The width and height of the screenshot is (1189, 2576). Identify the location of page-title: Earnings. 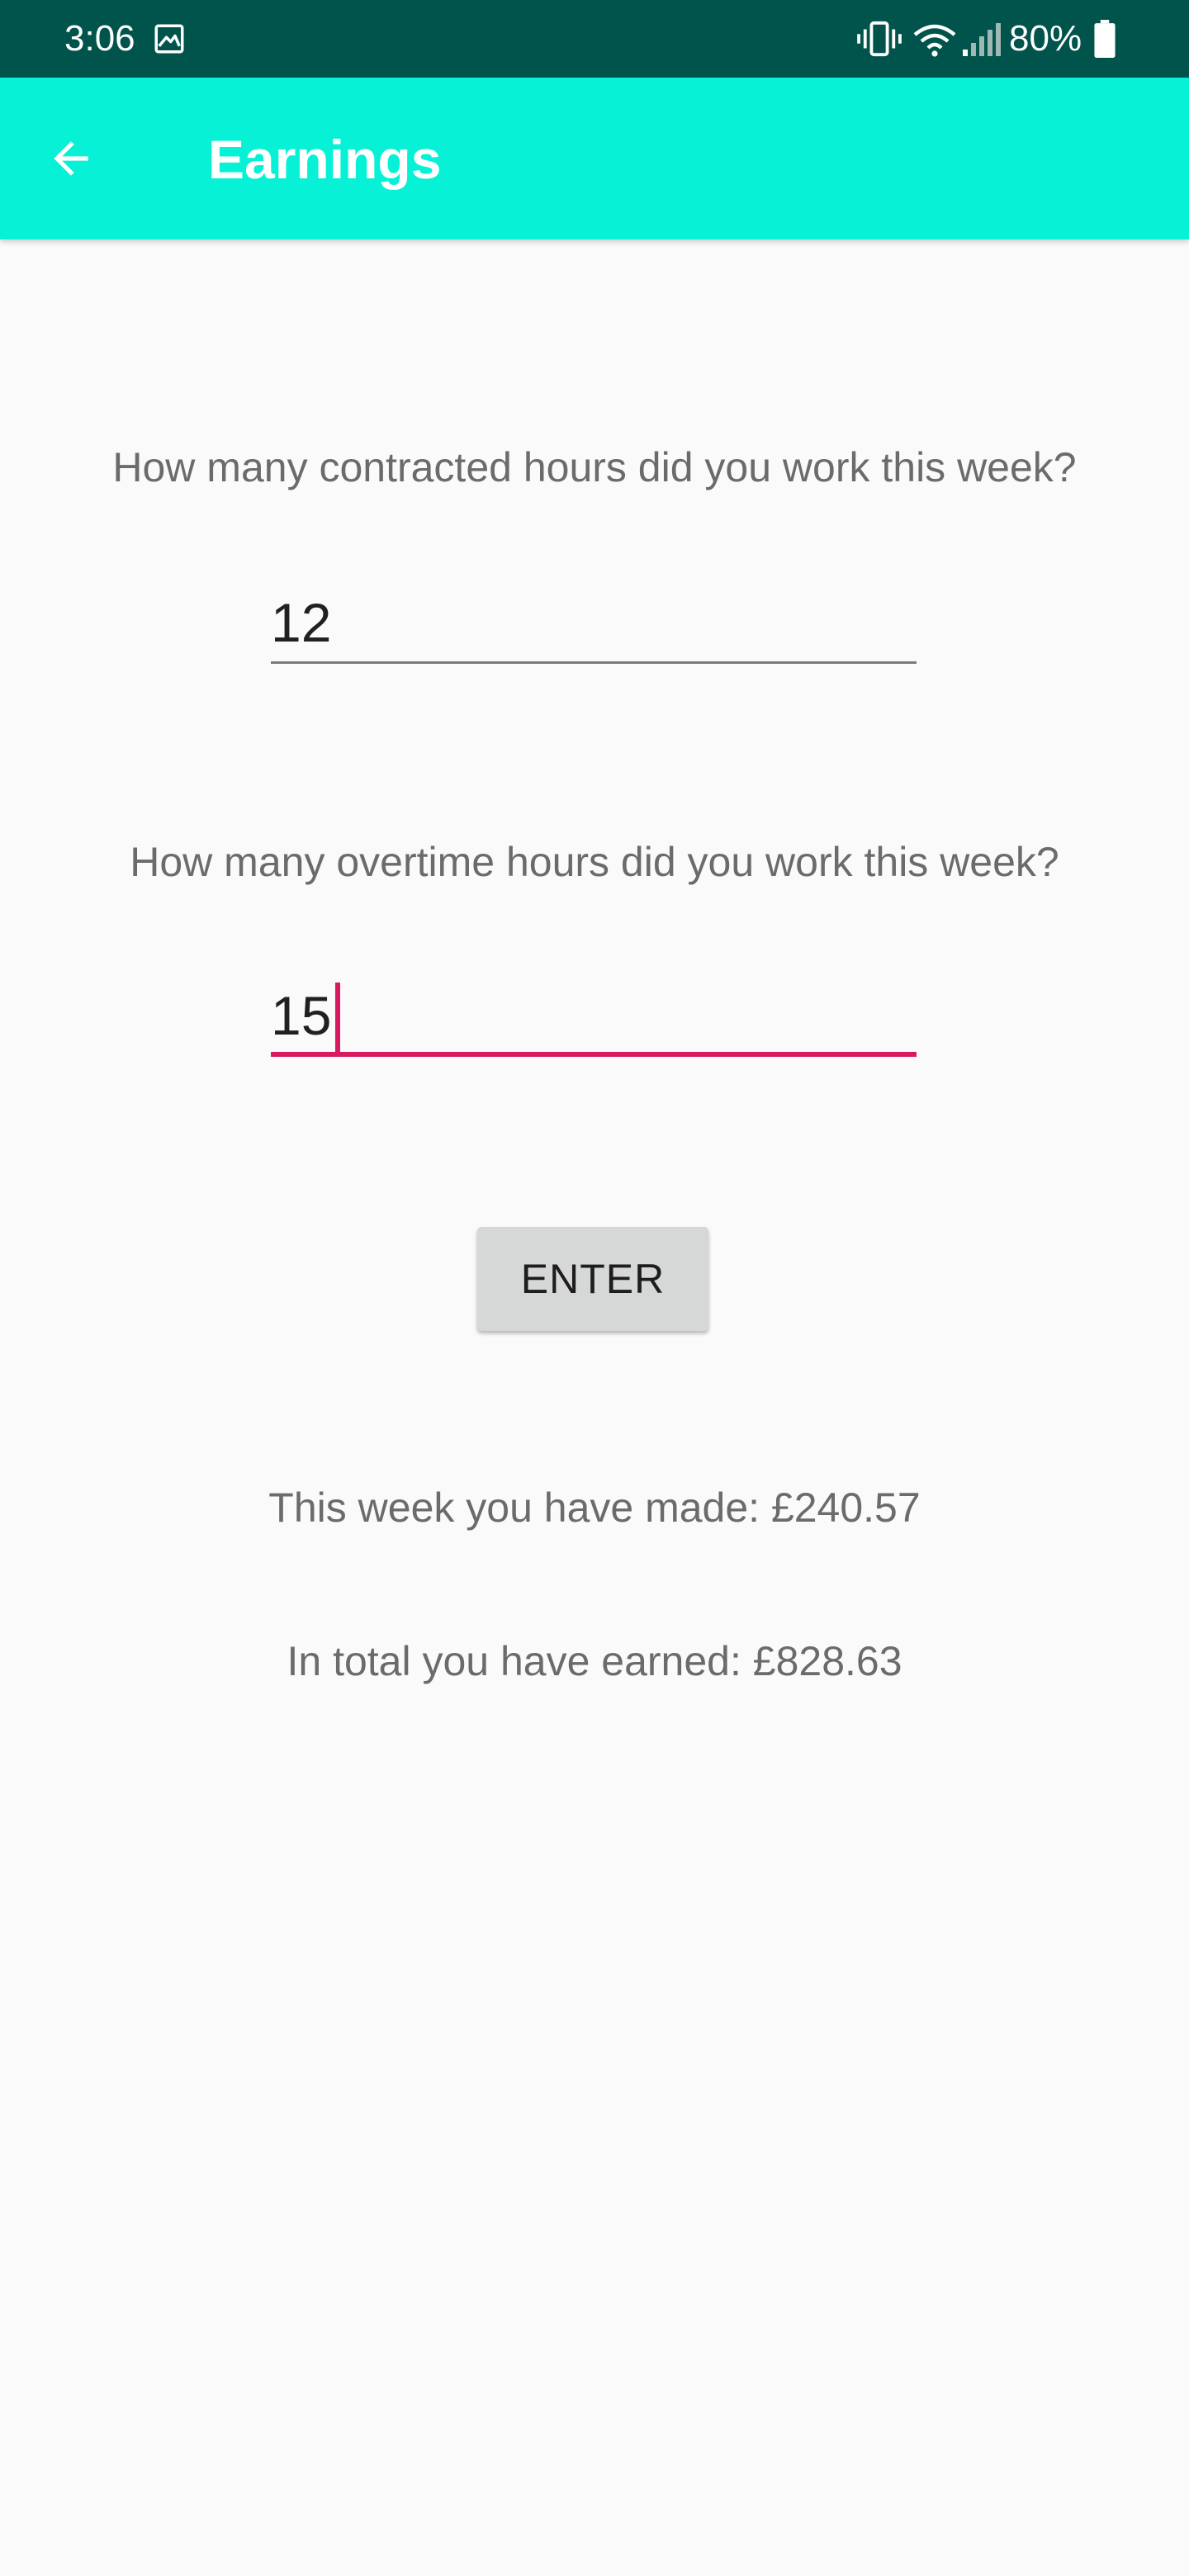
(325, 159).